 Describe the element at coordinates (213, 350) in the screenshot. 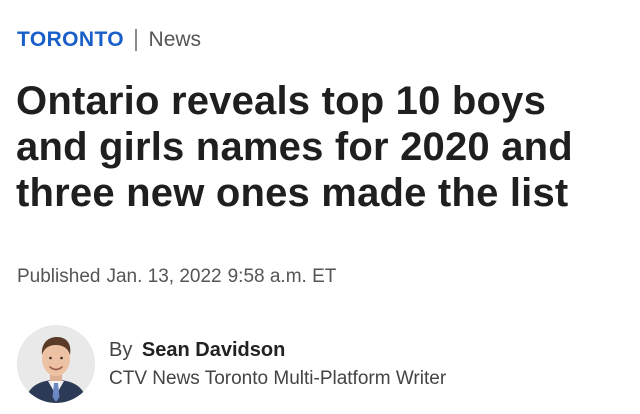

I see `author-name-link: Sean Davidson` at that location.